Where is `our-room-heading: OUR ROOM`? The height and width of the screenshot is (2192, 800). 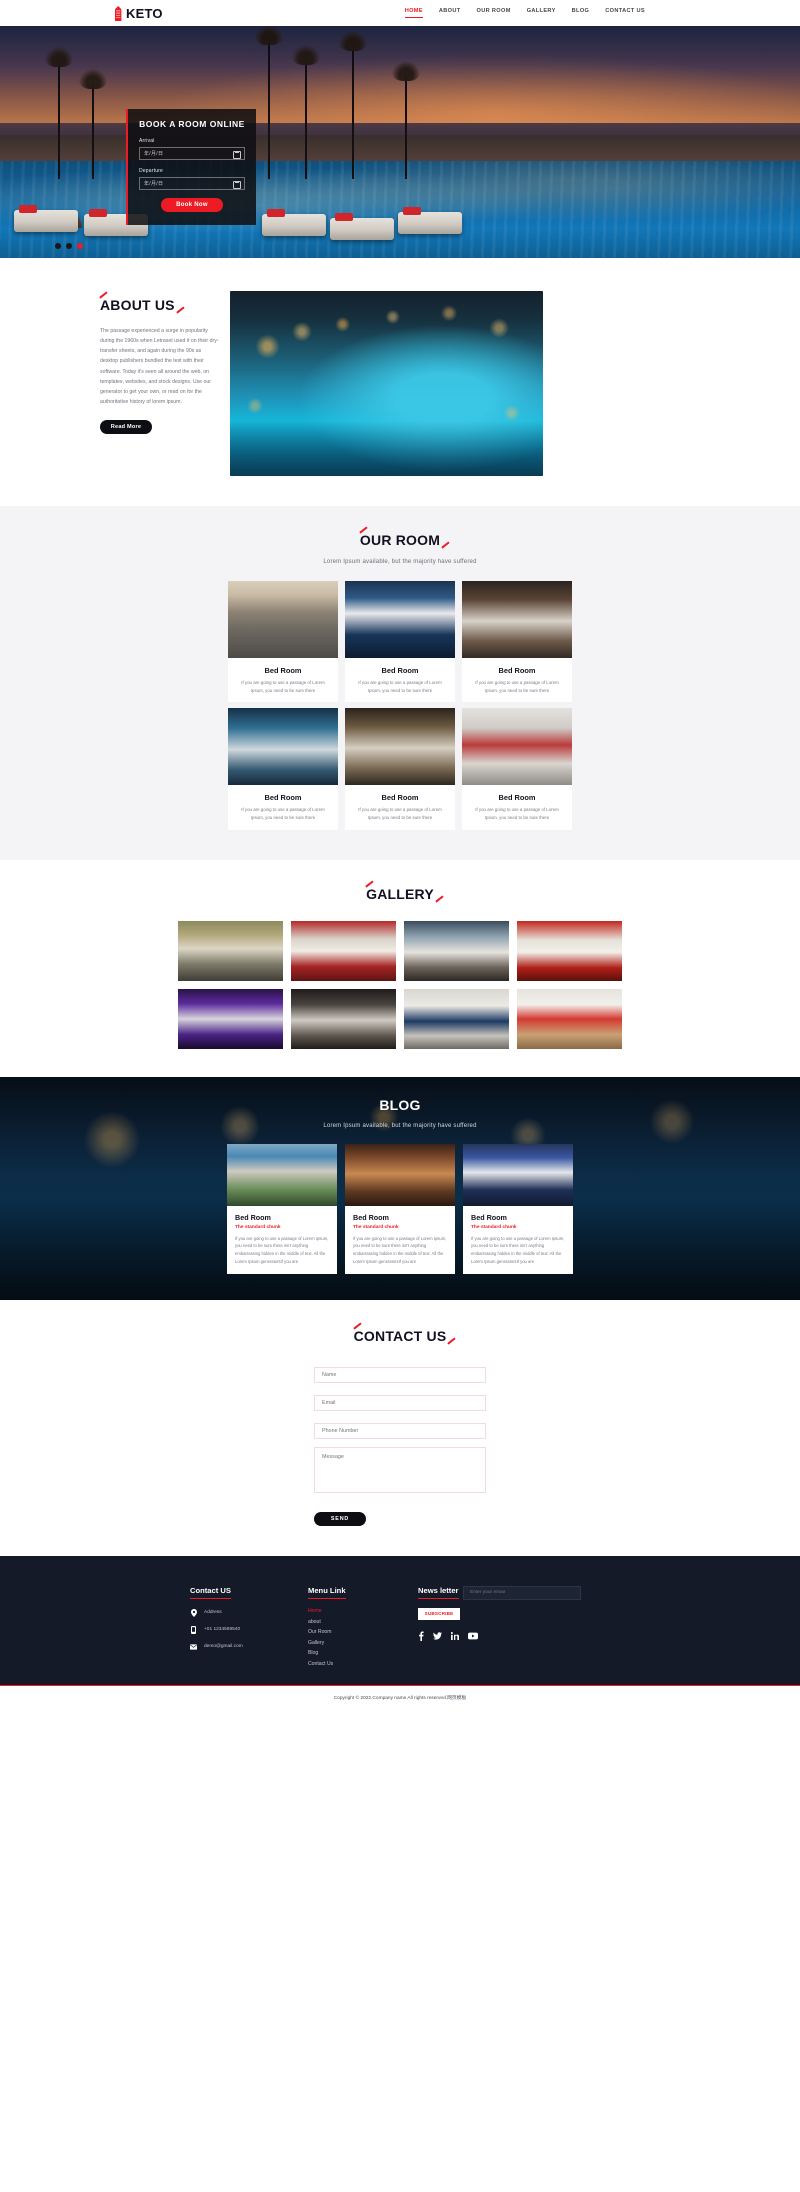 our-room-heading: OUR ROOM is located at coordinates (404, 537).